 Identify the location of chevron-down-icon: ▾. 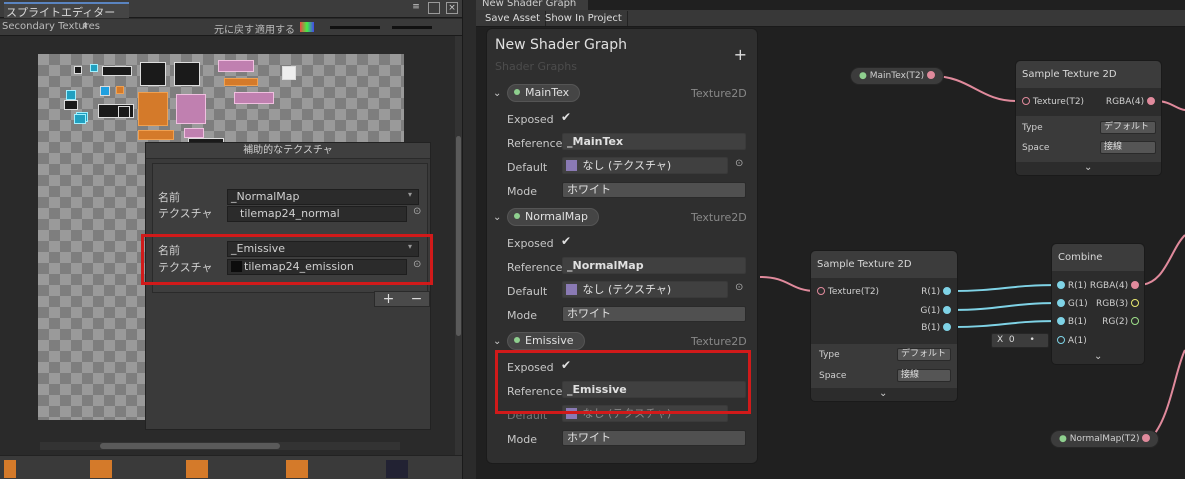
(410, 194).